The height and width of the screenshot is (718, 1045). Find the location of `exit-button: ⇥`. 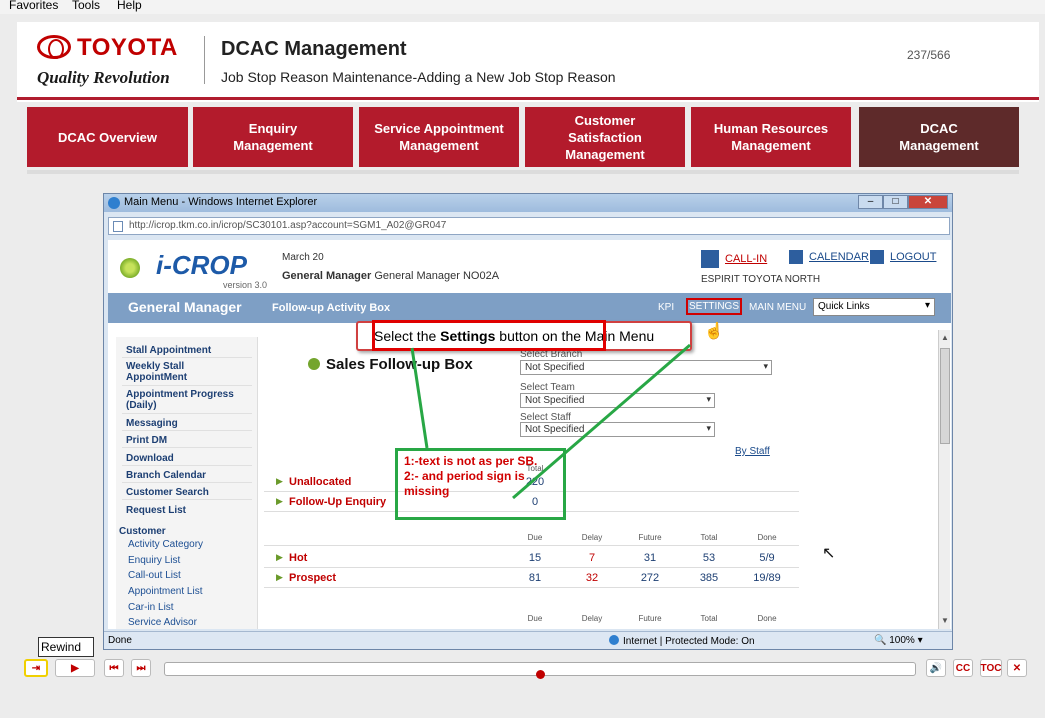

exit-button: ⇥ is located at coordinates (36, 668).